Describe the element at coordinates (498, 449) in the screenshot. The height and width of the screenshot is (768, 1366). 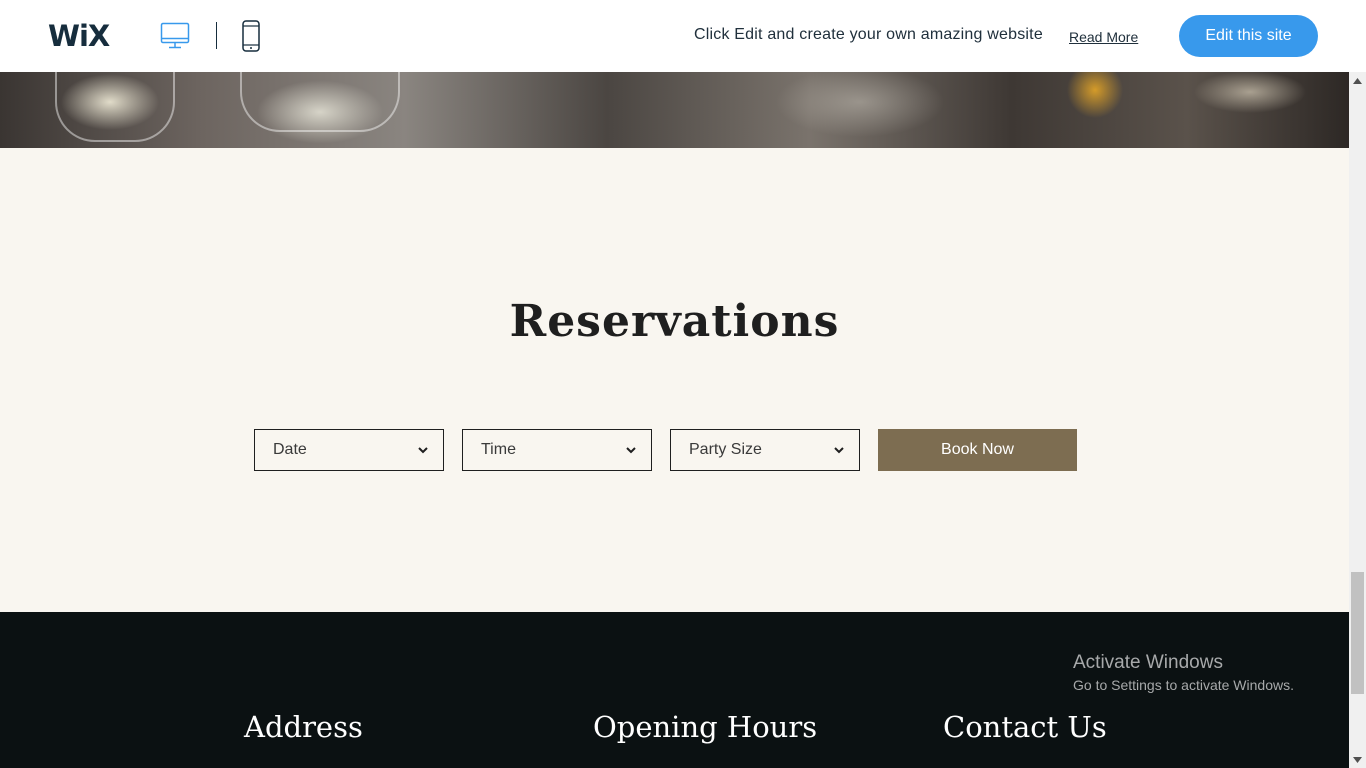
I see `time-select-label: Time` at that location.